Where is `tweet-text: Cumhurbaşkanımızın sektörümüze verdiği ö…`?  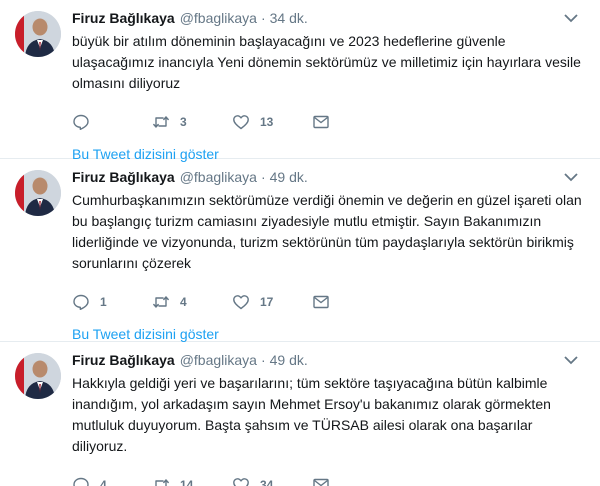
tweet-text: Cumhurbaşkanımızın sektörümüze verdiği ö… is located at coordinates (327, 231).